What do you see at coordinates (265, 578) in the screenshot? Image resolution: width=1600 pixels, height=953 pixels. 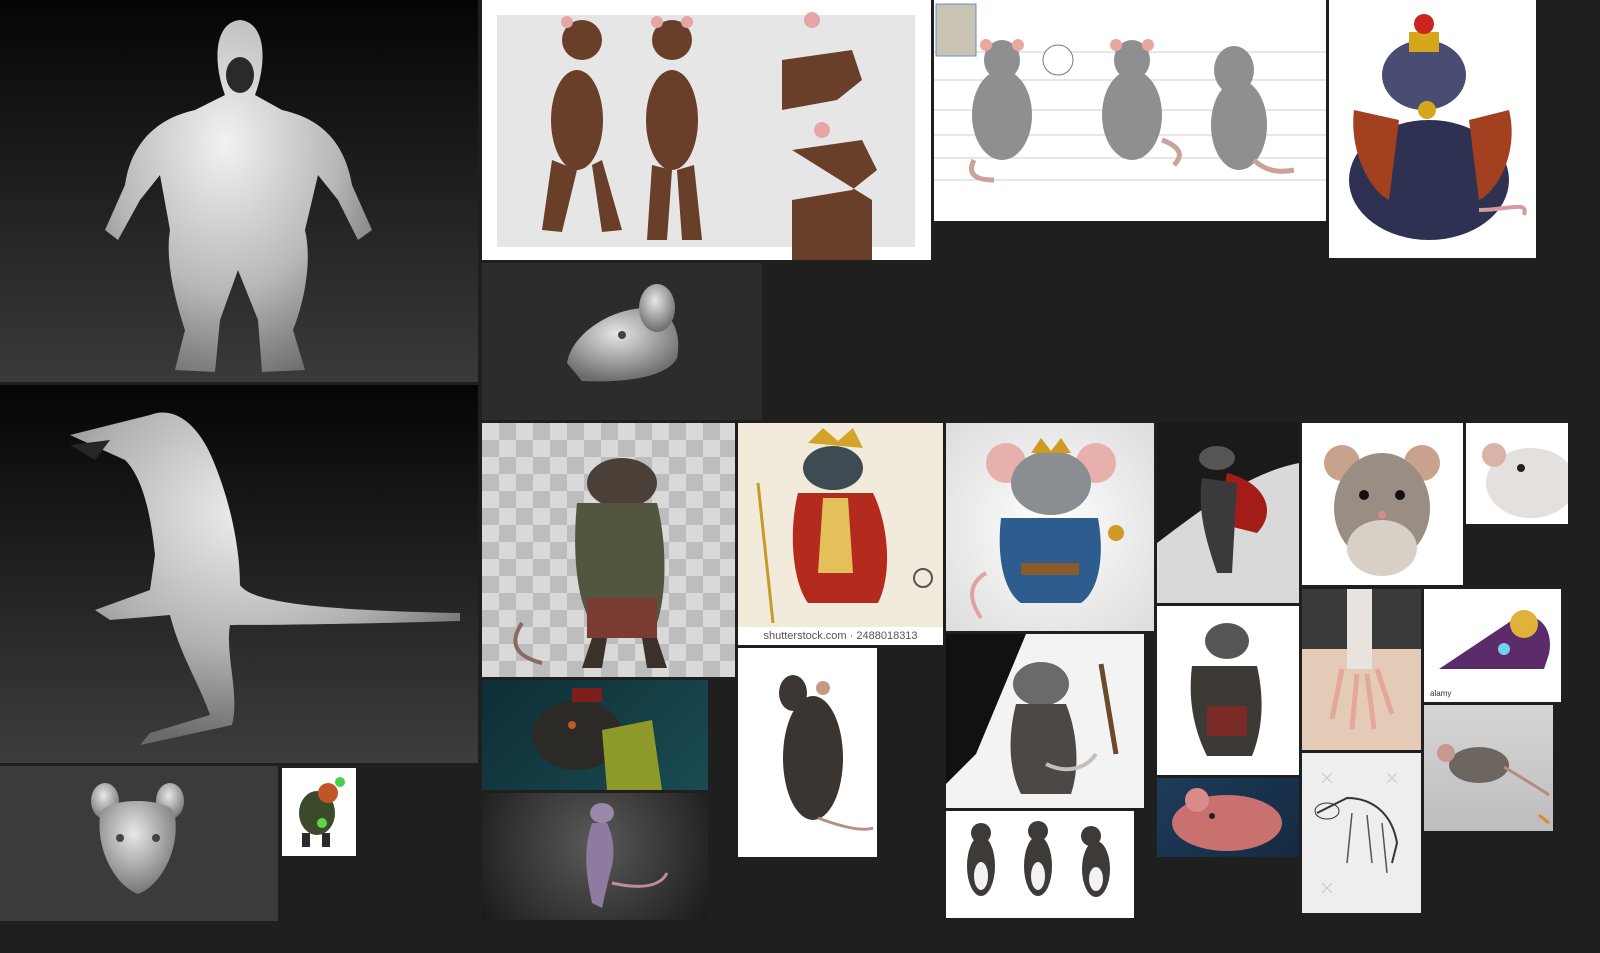 I see `rat-sculpt-side-icon` at bounding box center [265, 578].